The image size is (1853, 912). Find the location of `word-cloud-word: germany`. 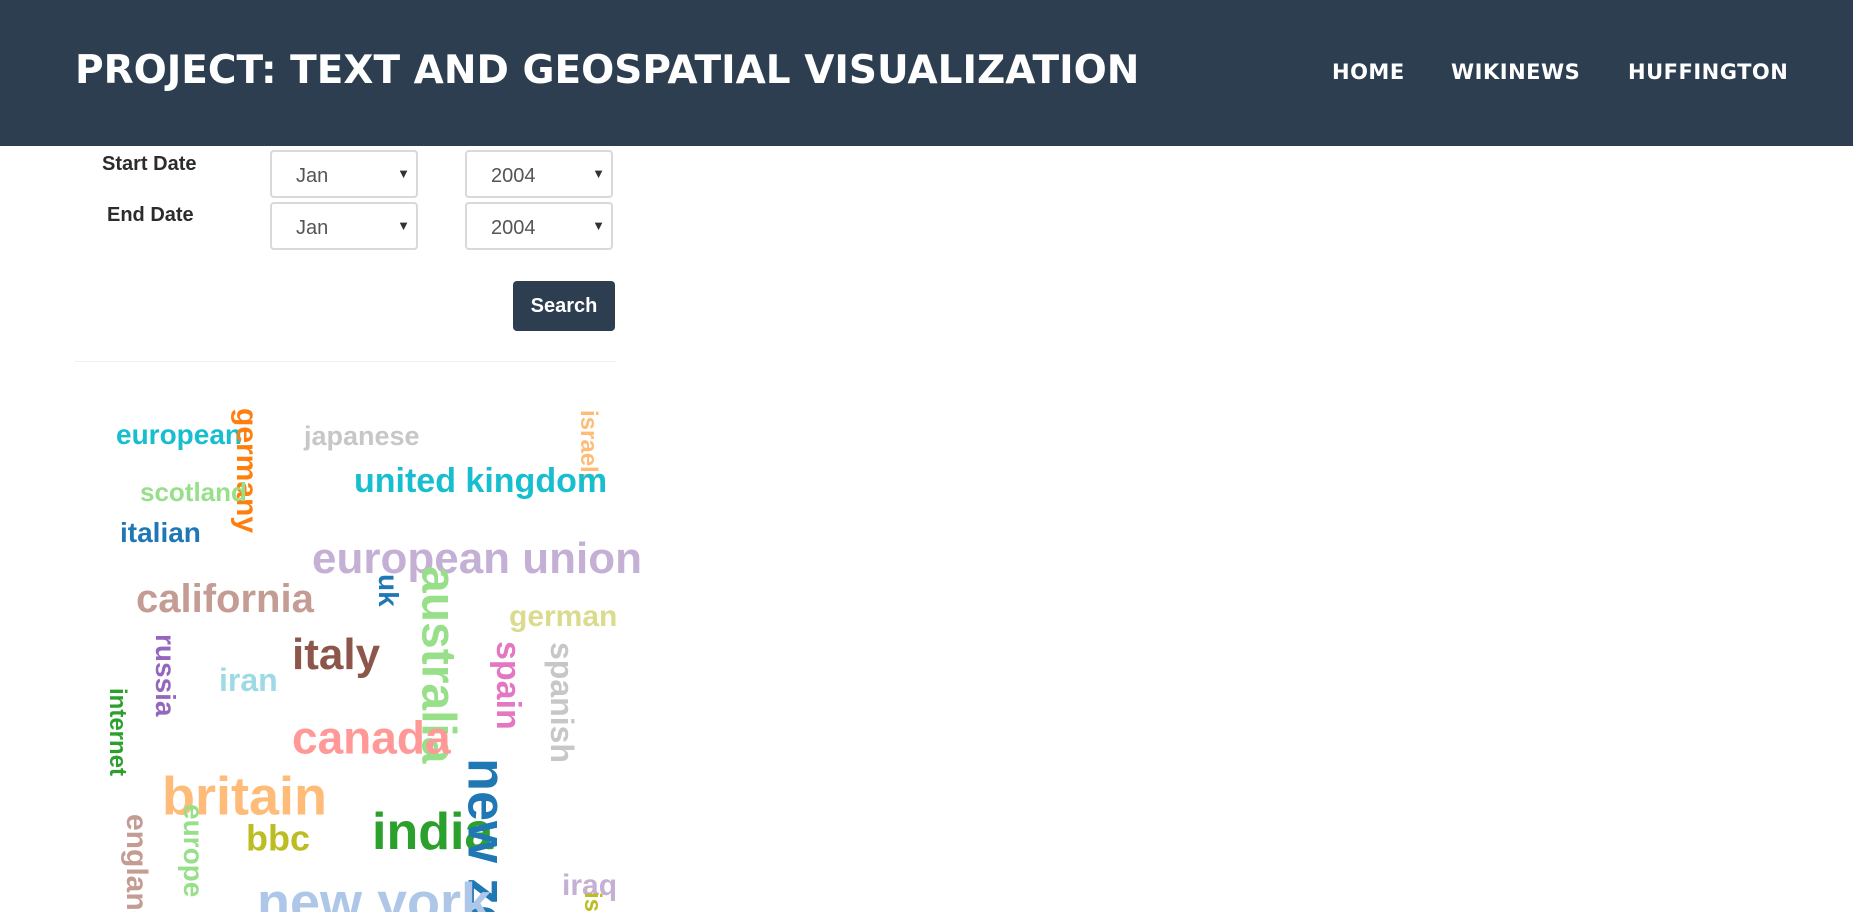

word-cloud-word: germany is located at coordinates (246, 470).